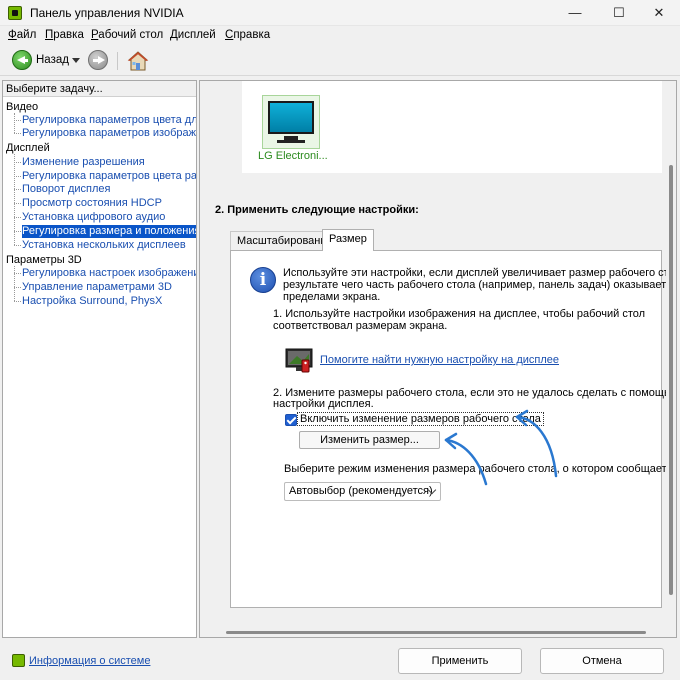  Describe the element at coordinates (109, 203) in the screenshot. I see `sidebar-item-hdcp-status: Просмотр состояния HDCP` at that location.